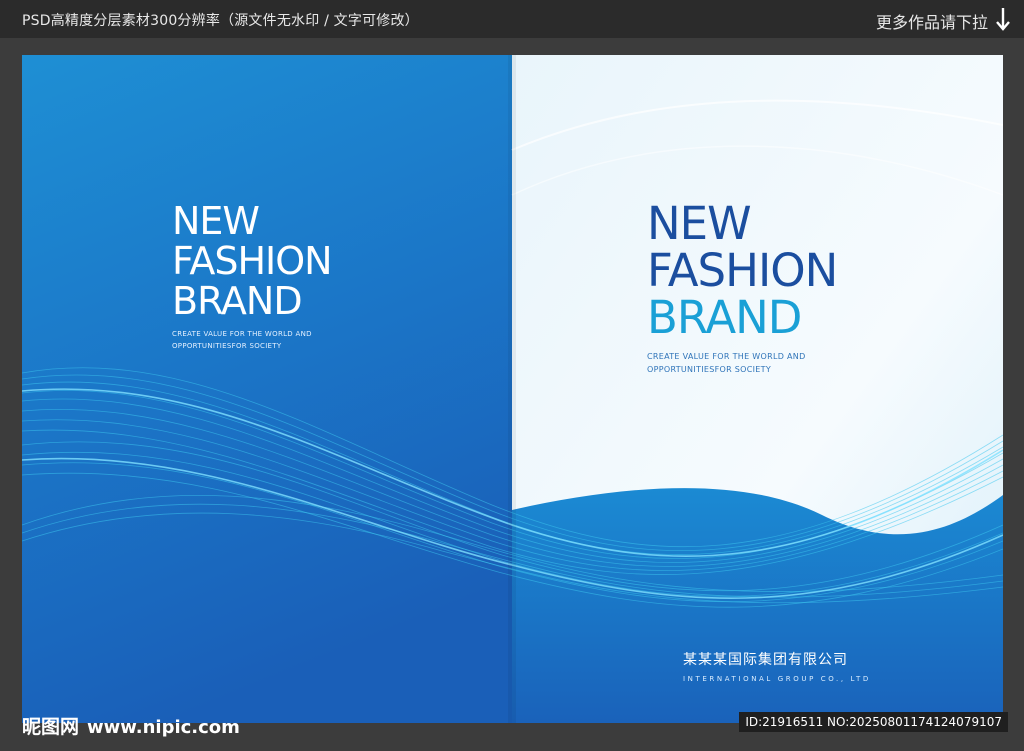  I want to click on down-arrow-icon, so click(1003, 19).